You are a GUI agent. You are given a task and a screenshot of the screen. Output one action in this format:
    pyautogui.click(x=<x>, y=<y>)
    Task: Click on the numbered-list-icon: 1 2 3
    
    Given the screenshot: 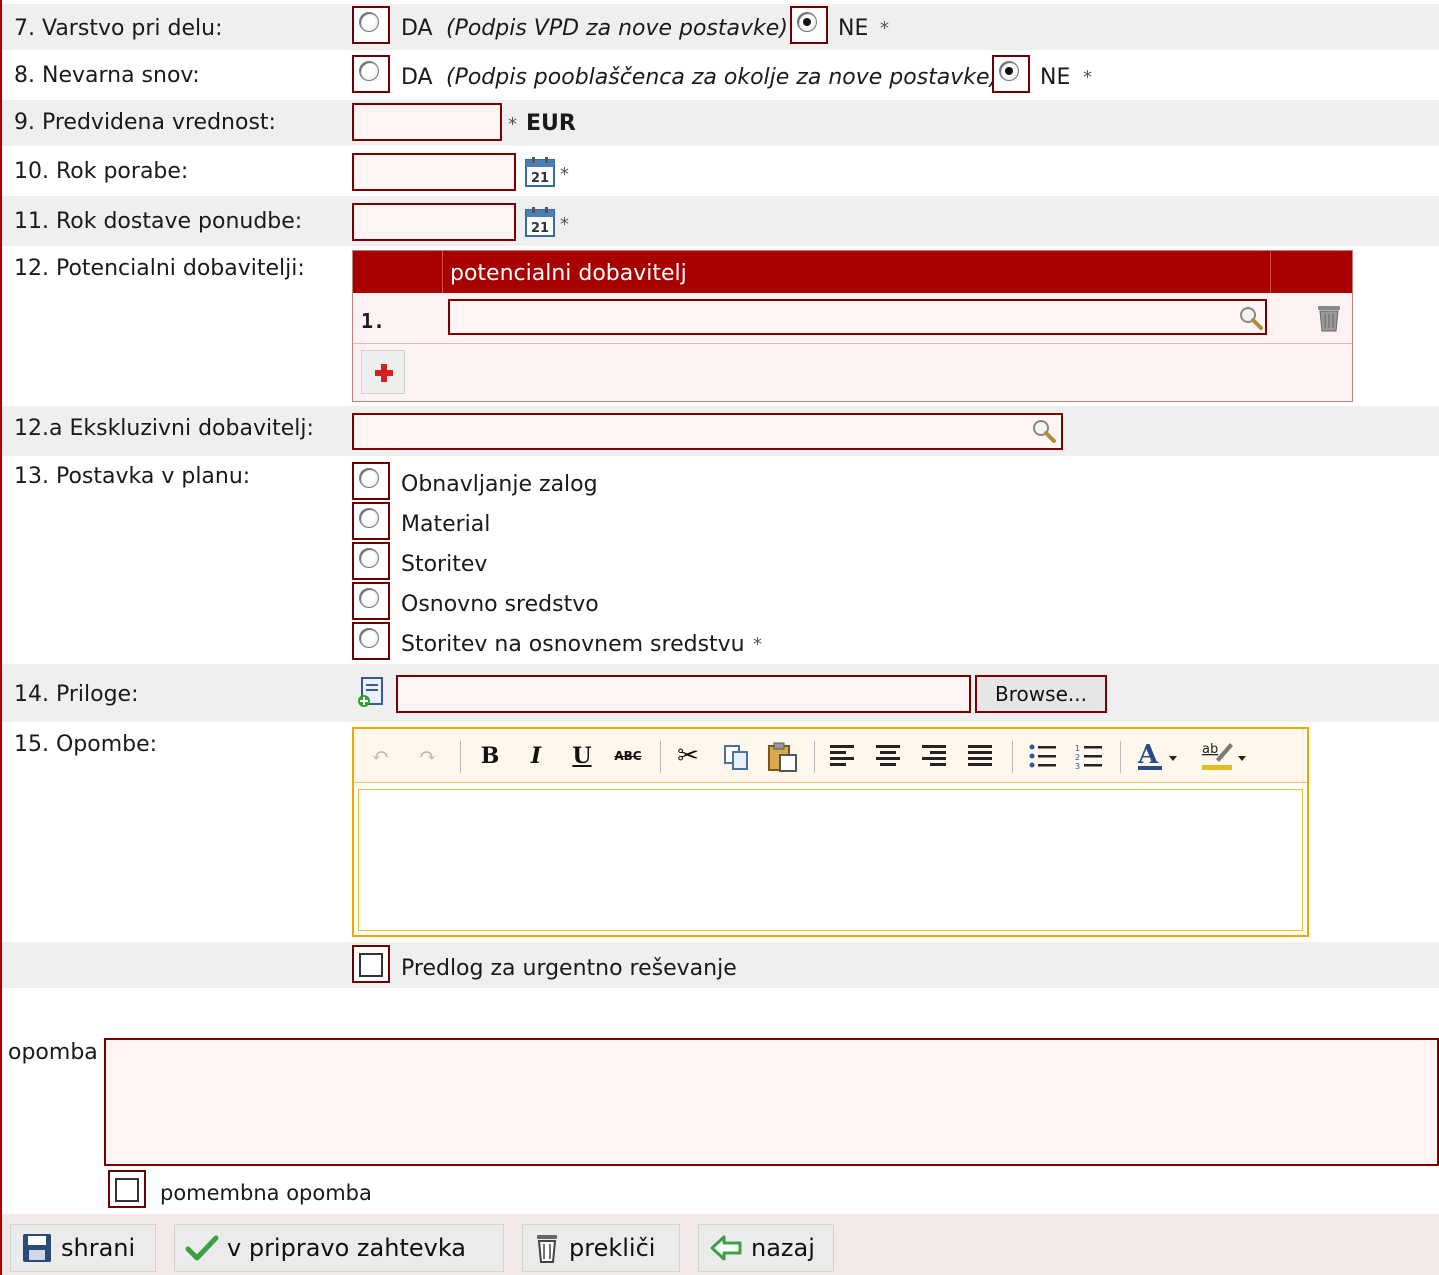 What is the action you would take?
    pyautogui.click(x=1089, y=756)
    